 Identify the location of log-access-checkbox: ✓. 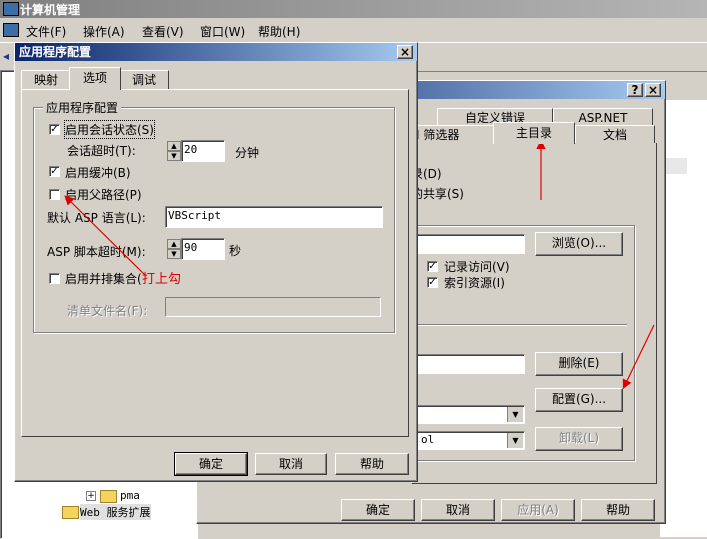
(432, 266).